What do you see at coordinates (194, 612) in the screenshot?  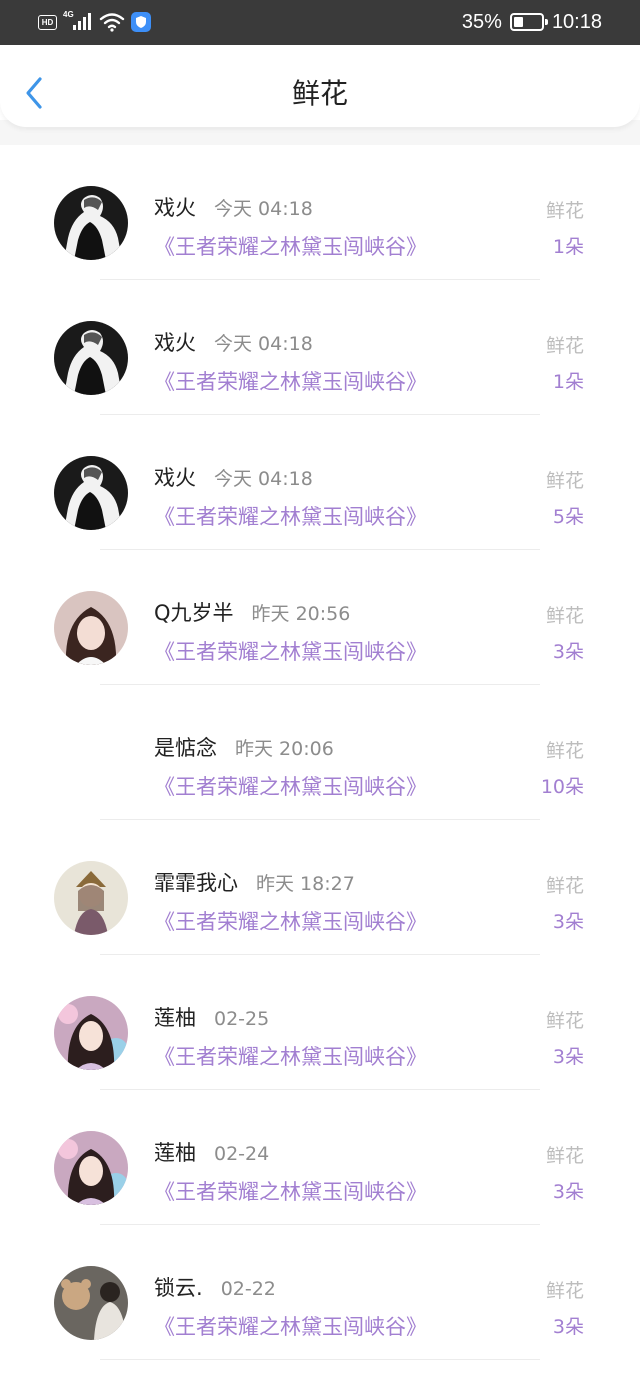 I see `user-name: Q九岁半` at bounding box center [194, 612].